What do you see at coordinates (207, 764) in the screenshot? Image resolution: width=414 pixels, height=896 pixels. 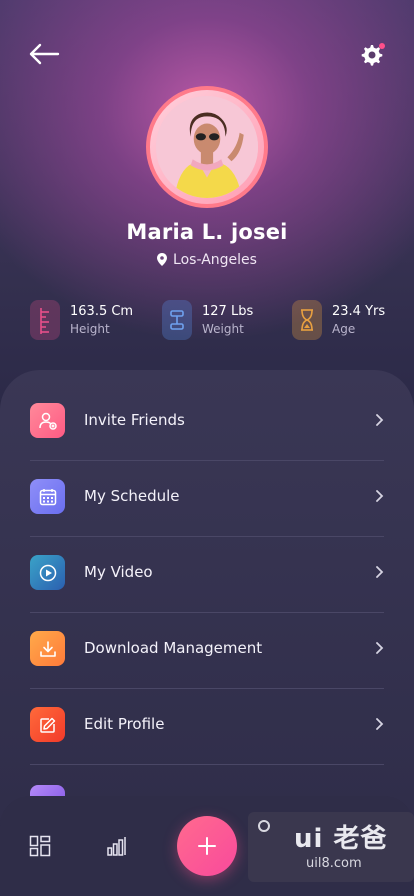 I see `divider` at bounding box center [207, 764].